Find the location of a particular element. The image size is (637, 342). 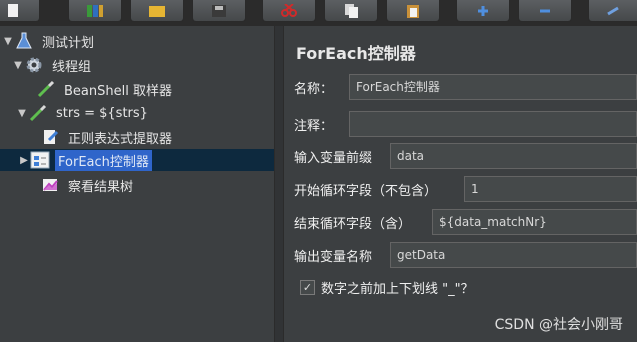

open-button is located at coordinates (157, 11).